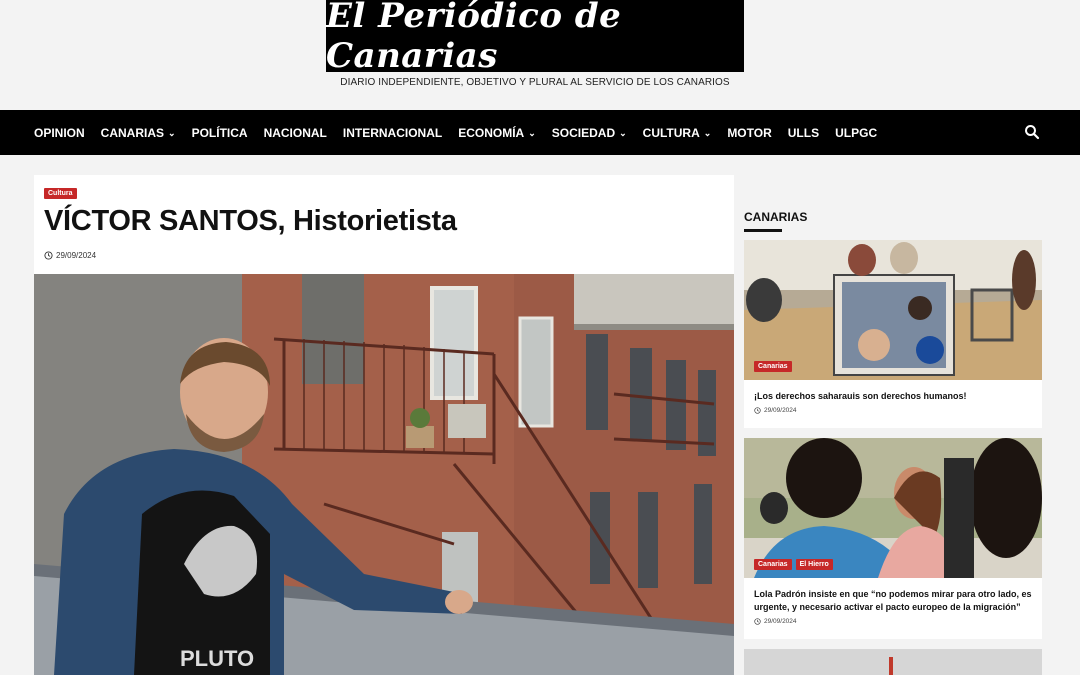 Image resolution: width=1080 pixels, height=675 pixels. I want to click on nav-item-opinion: OPINION, so click(59, 133).